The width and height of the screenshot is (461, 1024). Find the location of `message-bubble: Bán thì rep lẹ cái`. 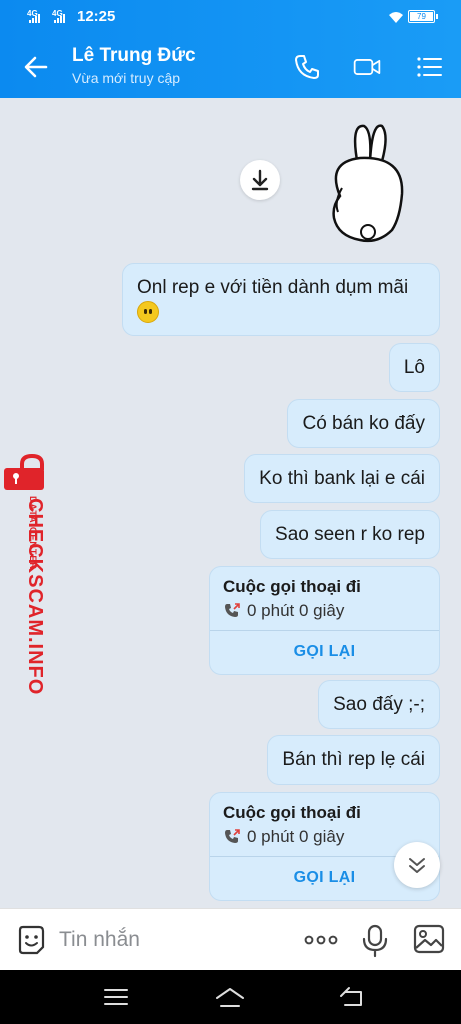

message-bubble: Bán thì rep lẹ cái is located at coordinates (353, 760).